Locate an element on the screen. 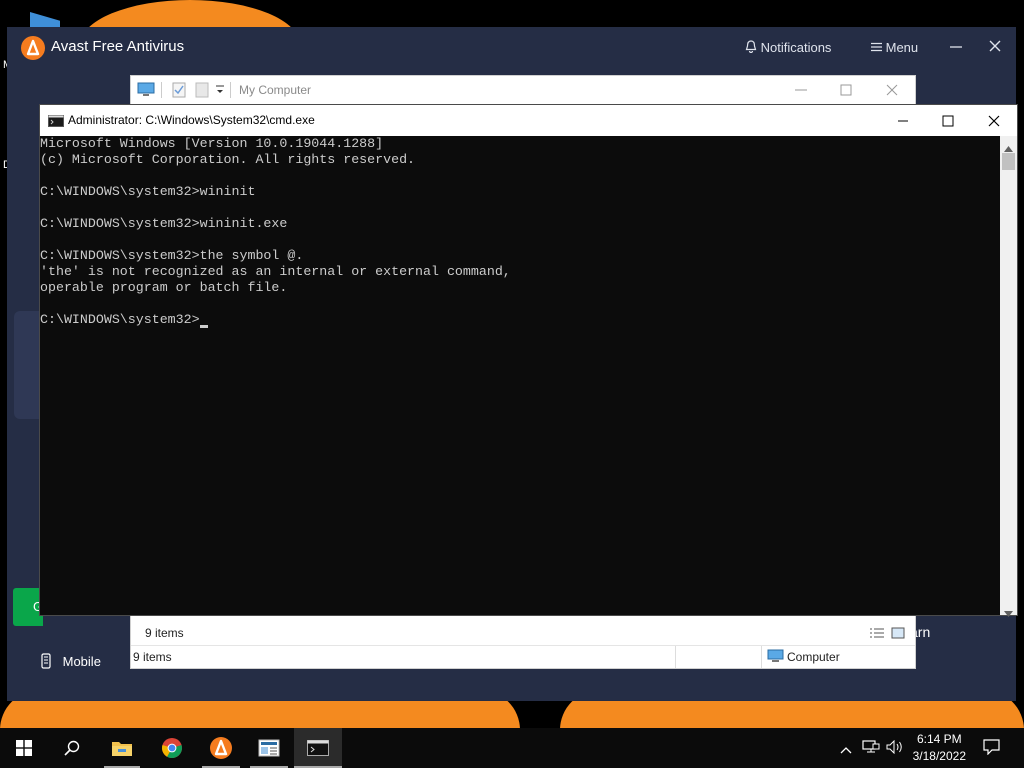  status-location: Computer is located at coordinates (813, 657).